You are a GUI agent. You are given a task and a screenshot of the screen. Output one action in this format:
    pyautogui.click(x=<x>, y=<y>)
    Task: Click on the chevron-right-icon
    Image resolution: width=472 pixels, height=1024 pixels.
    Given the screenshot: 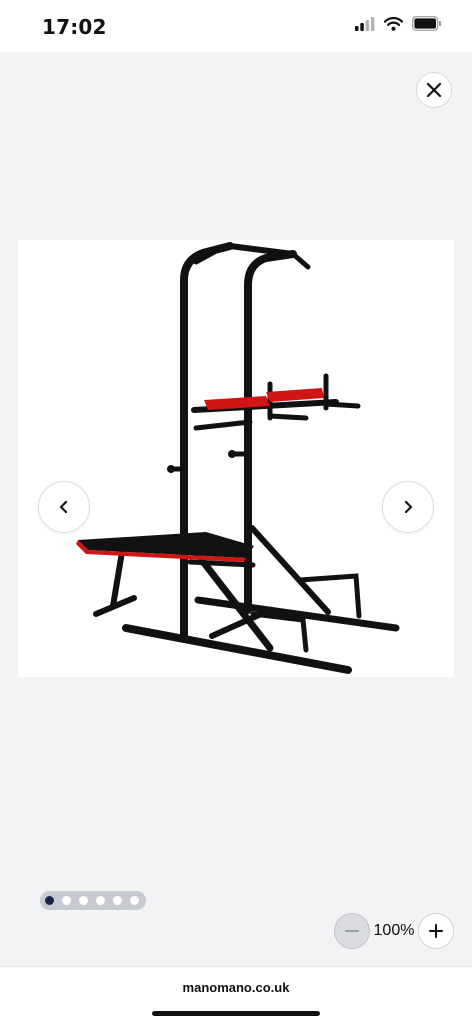 What is the action you would take?
    pyautogui.click(x=408, y=507)
    